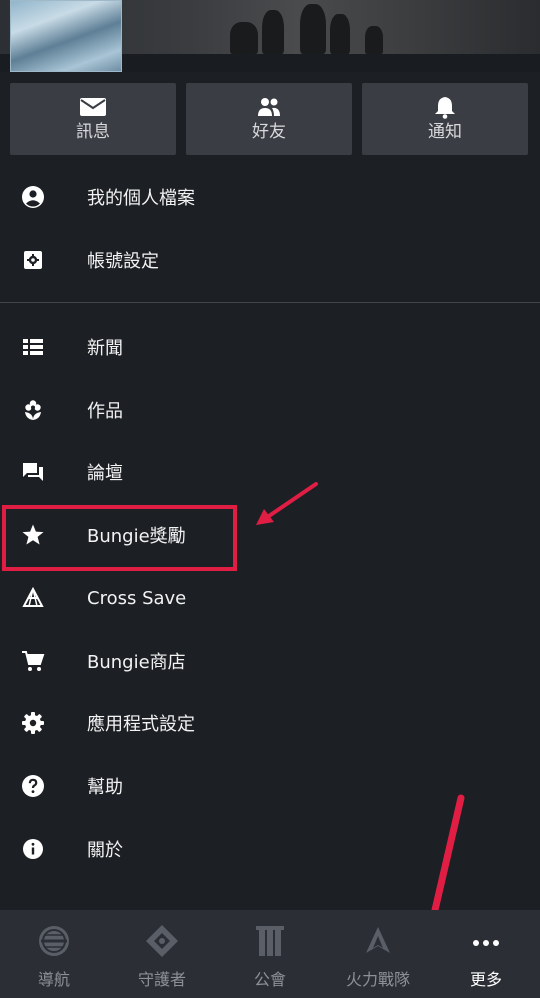  I want to click on menu-item-label: 幫助, so click(105, 787).